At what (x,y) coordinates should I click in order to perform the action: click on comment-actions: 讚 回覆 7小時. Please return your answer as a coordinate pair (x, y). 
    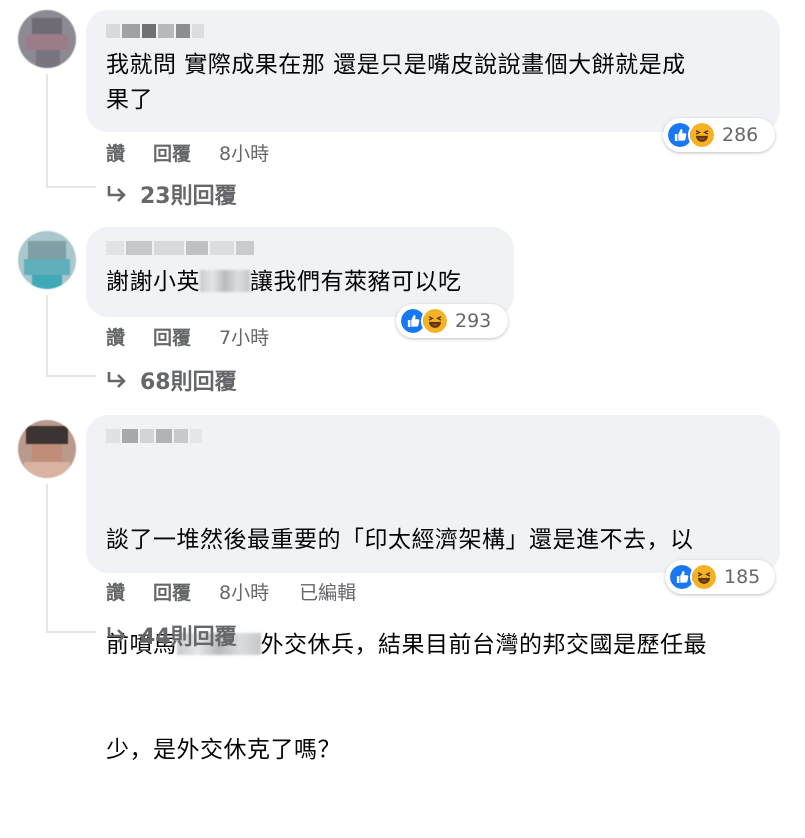
    Looking at the image, I should click on (202, 336).